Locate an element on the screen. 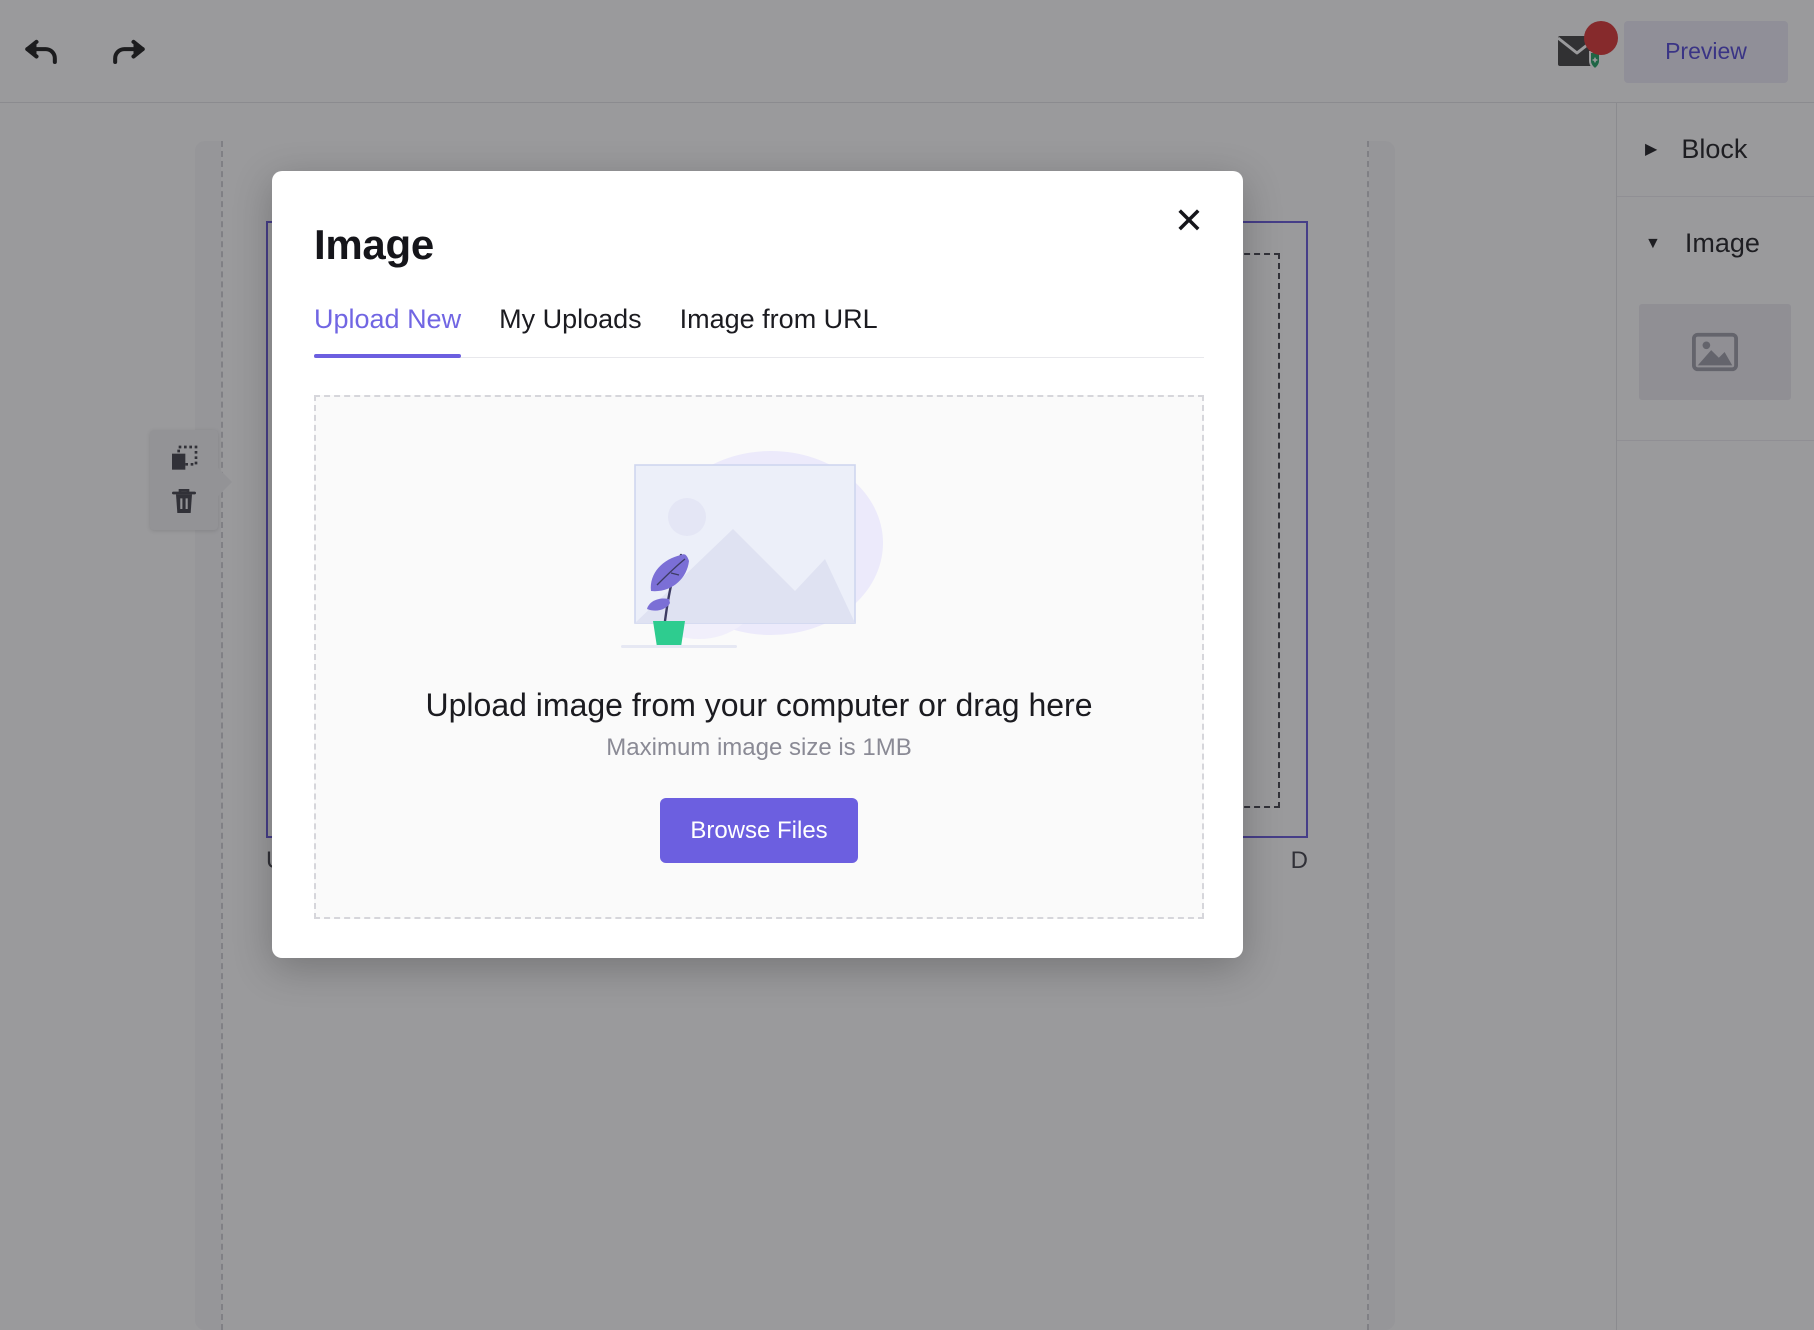  page-title: Image is located at coordinates (374, 244).